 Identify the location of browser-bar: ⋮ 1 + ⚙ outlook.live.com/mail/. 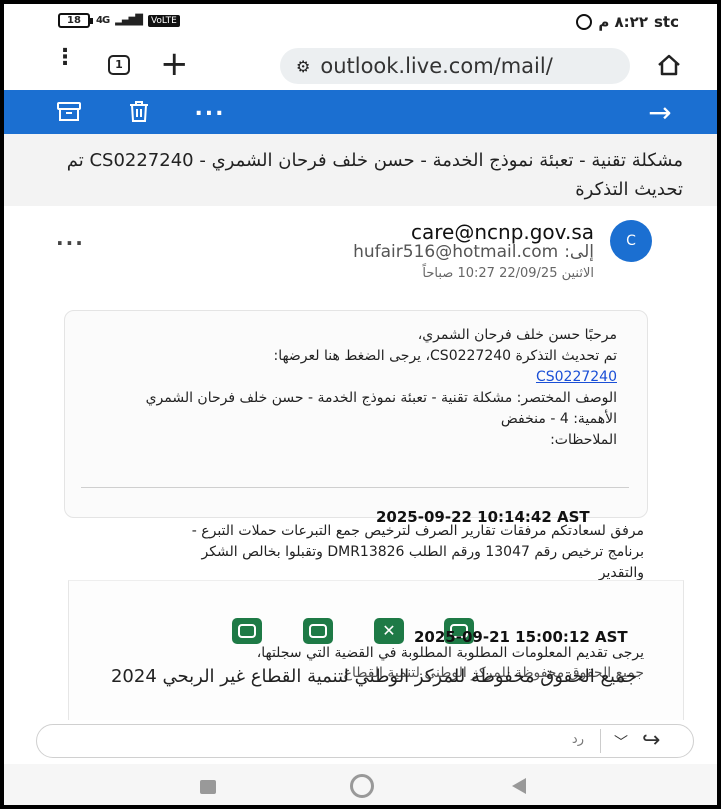
(360, 66).